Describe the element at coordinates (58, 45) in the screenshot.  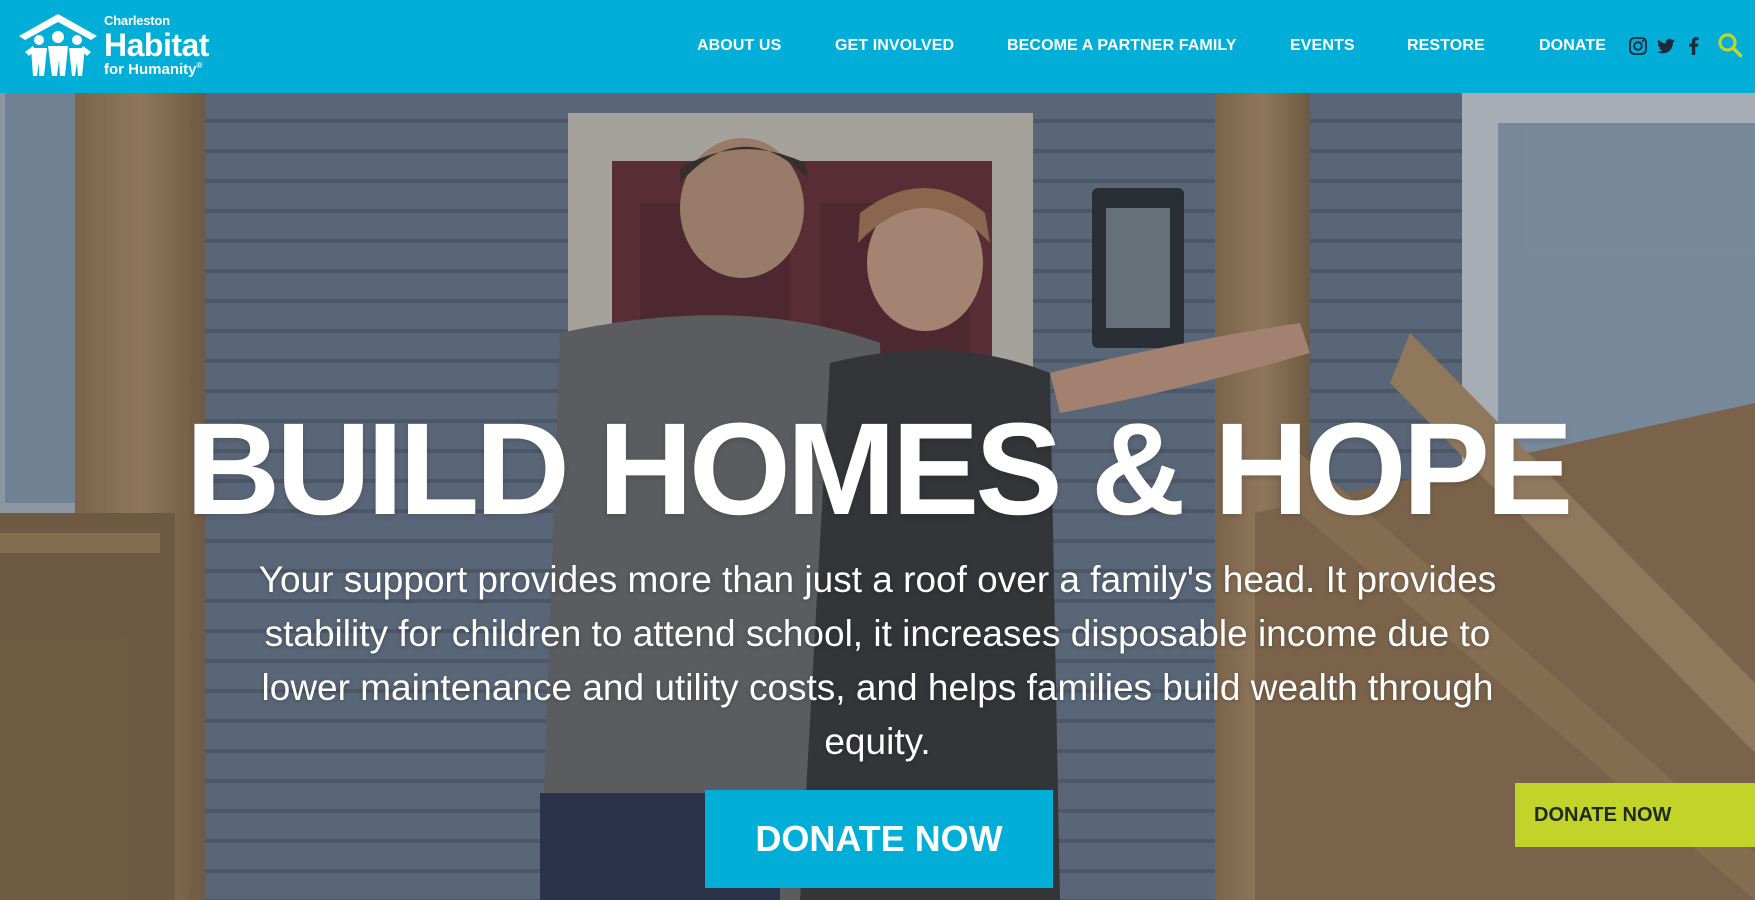
I see `habitat-house-icon` at that location.